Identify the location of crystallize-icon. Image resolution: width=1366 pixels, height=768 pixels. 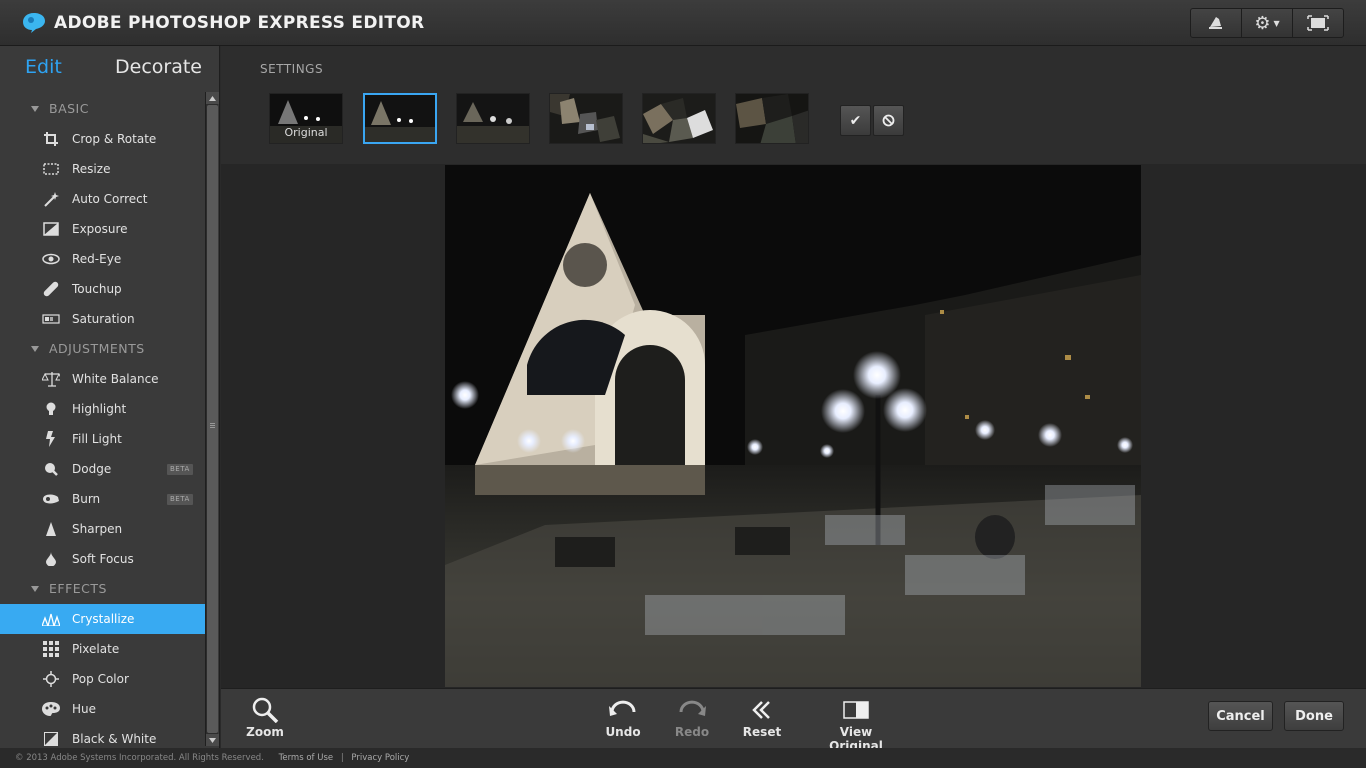
(51, 619).